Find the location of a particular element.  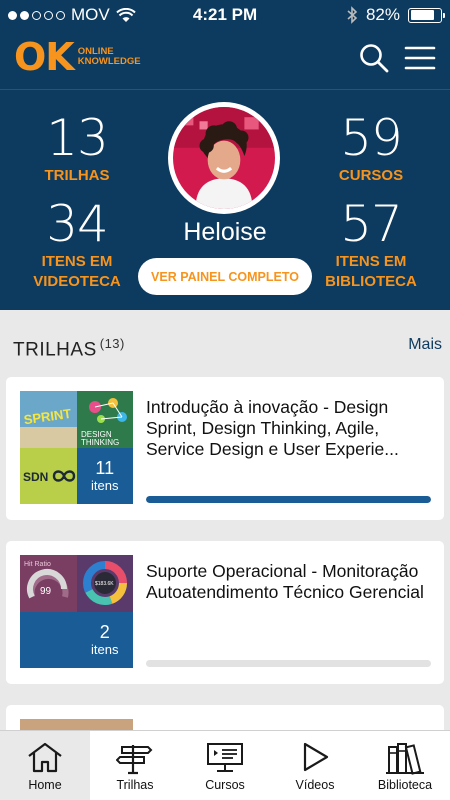

status-bar: MOV 4:21 PM 82% is located at coordinates (225, 15).